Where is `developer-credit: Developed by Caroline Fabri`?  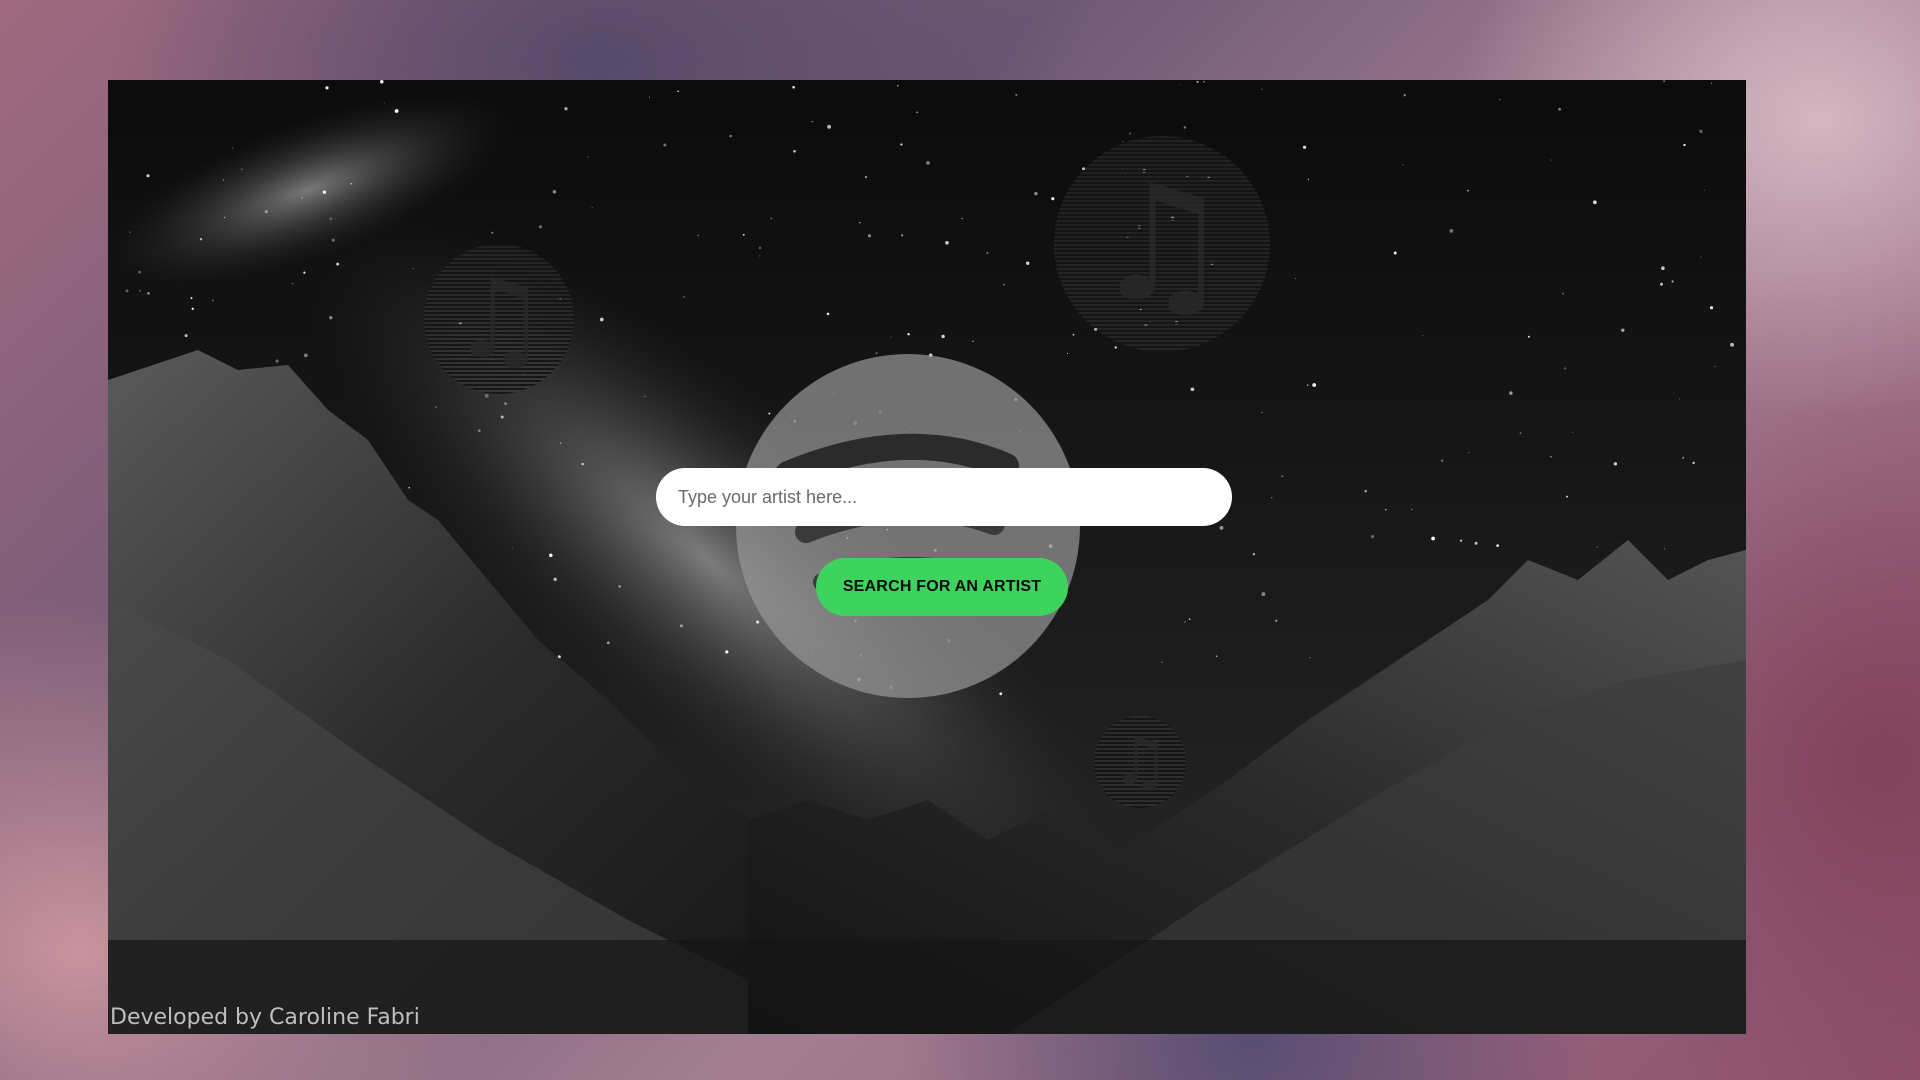 developer-credit: Developed by Caroline Fabri is located at coordinates (265, 1017).